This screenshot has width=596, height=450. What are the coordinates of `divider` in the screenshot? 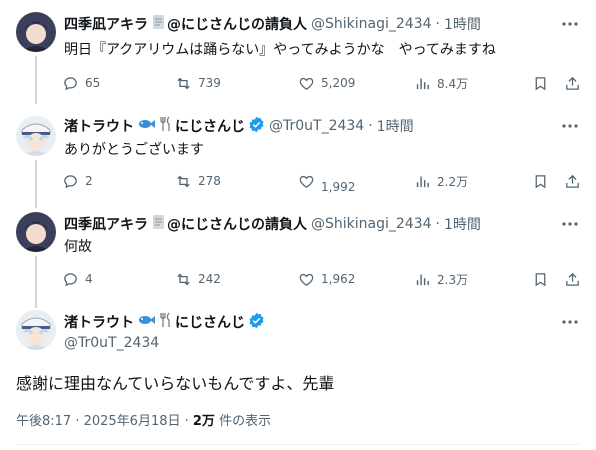 It's located at (298, 444).